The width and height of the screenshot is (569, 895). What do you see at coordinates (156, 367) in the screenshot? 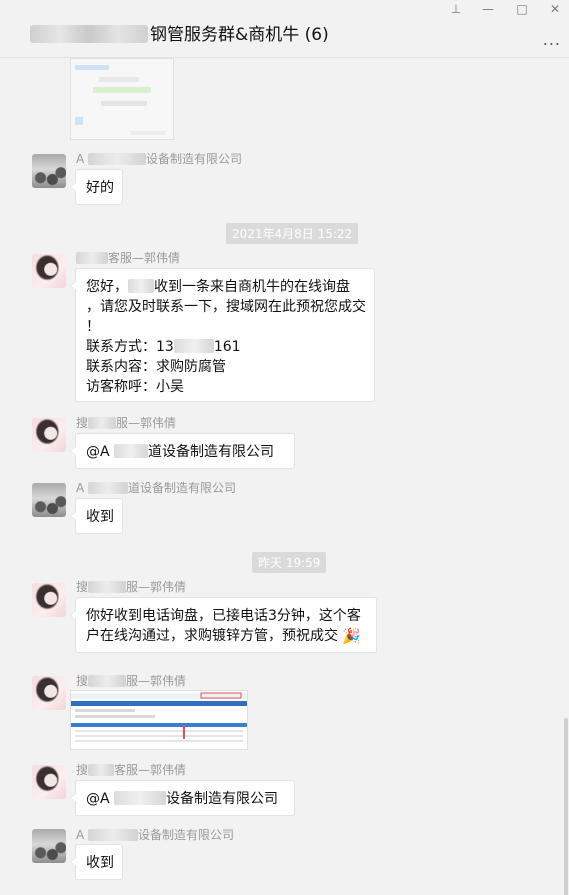
I see `contact-content: 联系内容：求购防腐管` at bounding box center [156, 367].